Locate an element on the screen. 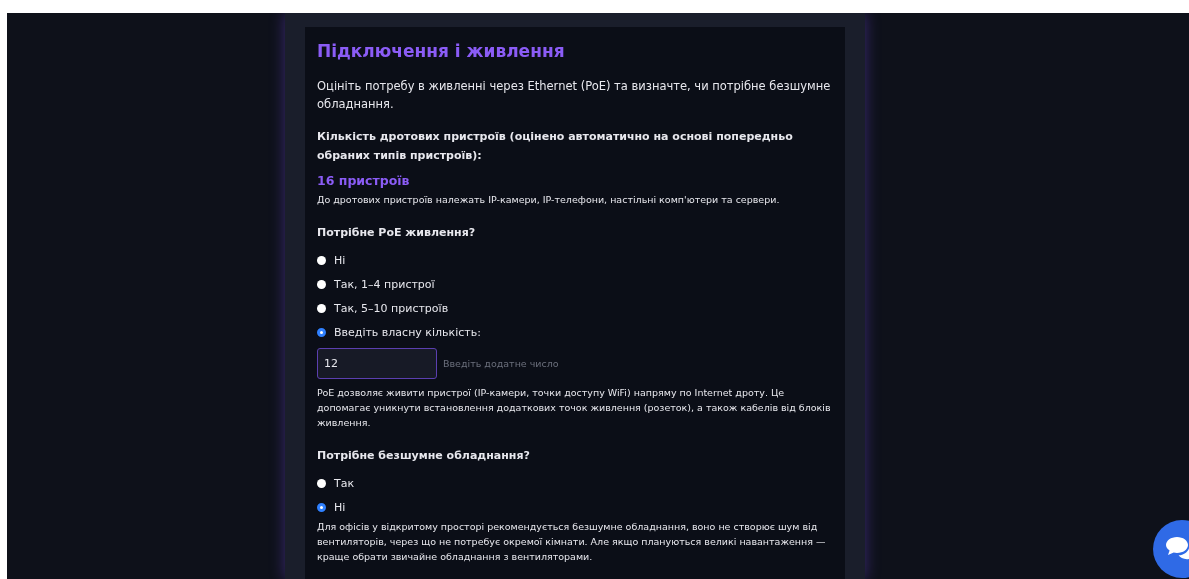 This screenshot has height=579, width=1189. option-label: Так, 1–4 пристрої is located at coordinates (384, 284).